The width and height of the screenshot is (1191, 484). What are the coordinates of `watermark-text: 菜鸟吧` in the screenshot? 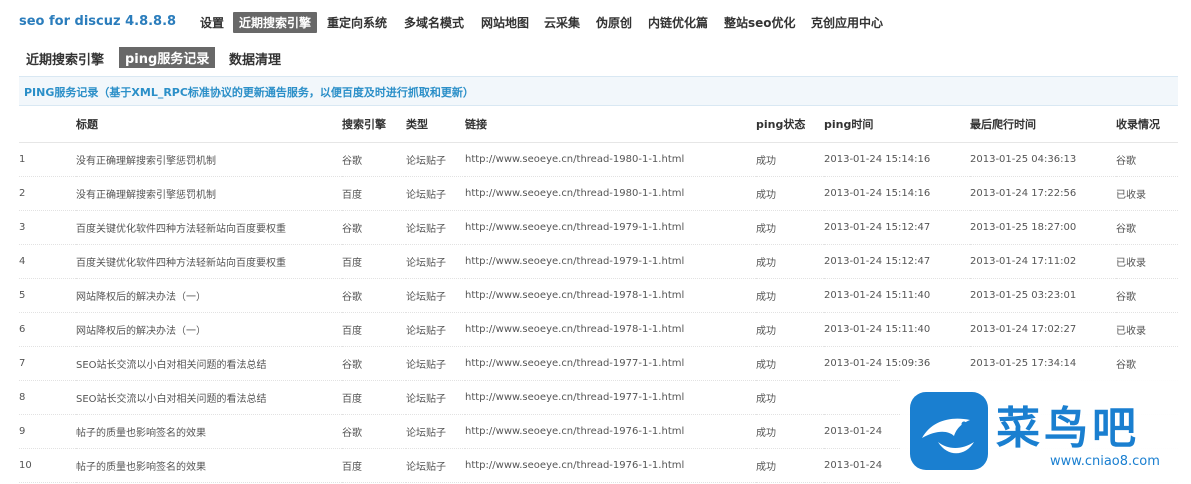 It's located at (1068, 428).